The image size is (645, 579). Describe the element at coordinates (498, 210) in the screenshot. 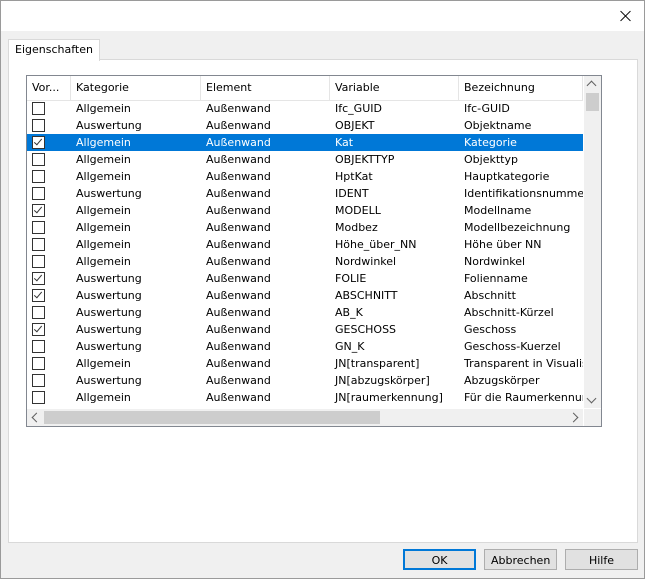

I see `cell-bezeichnung: Modellname` at that location.